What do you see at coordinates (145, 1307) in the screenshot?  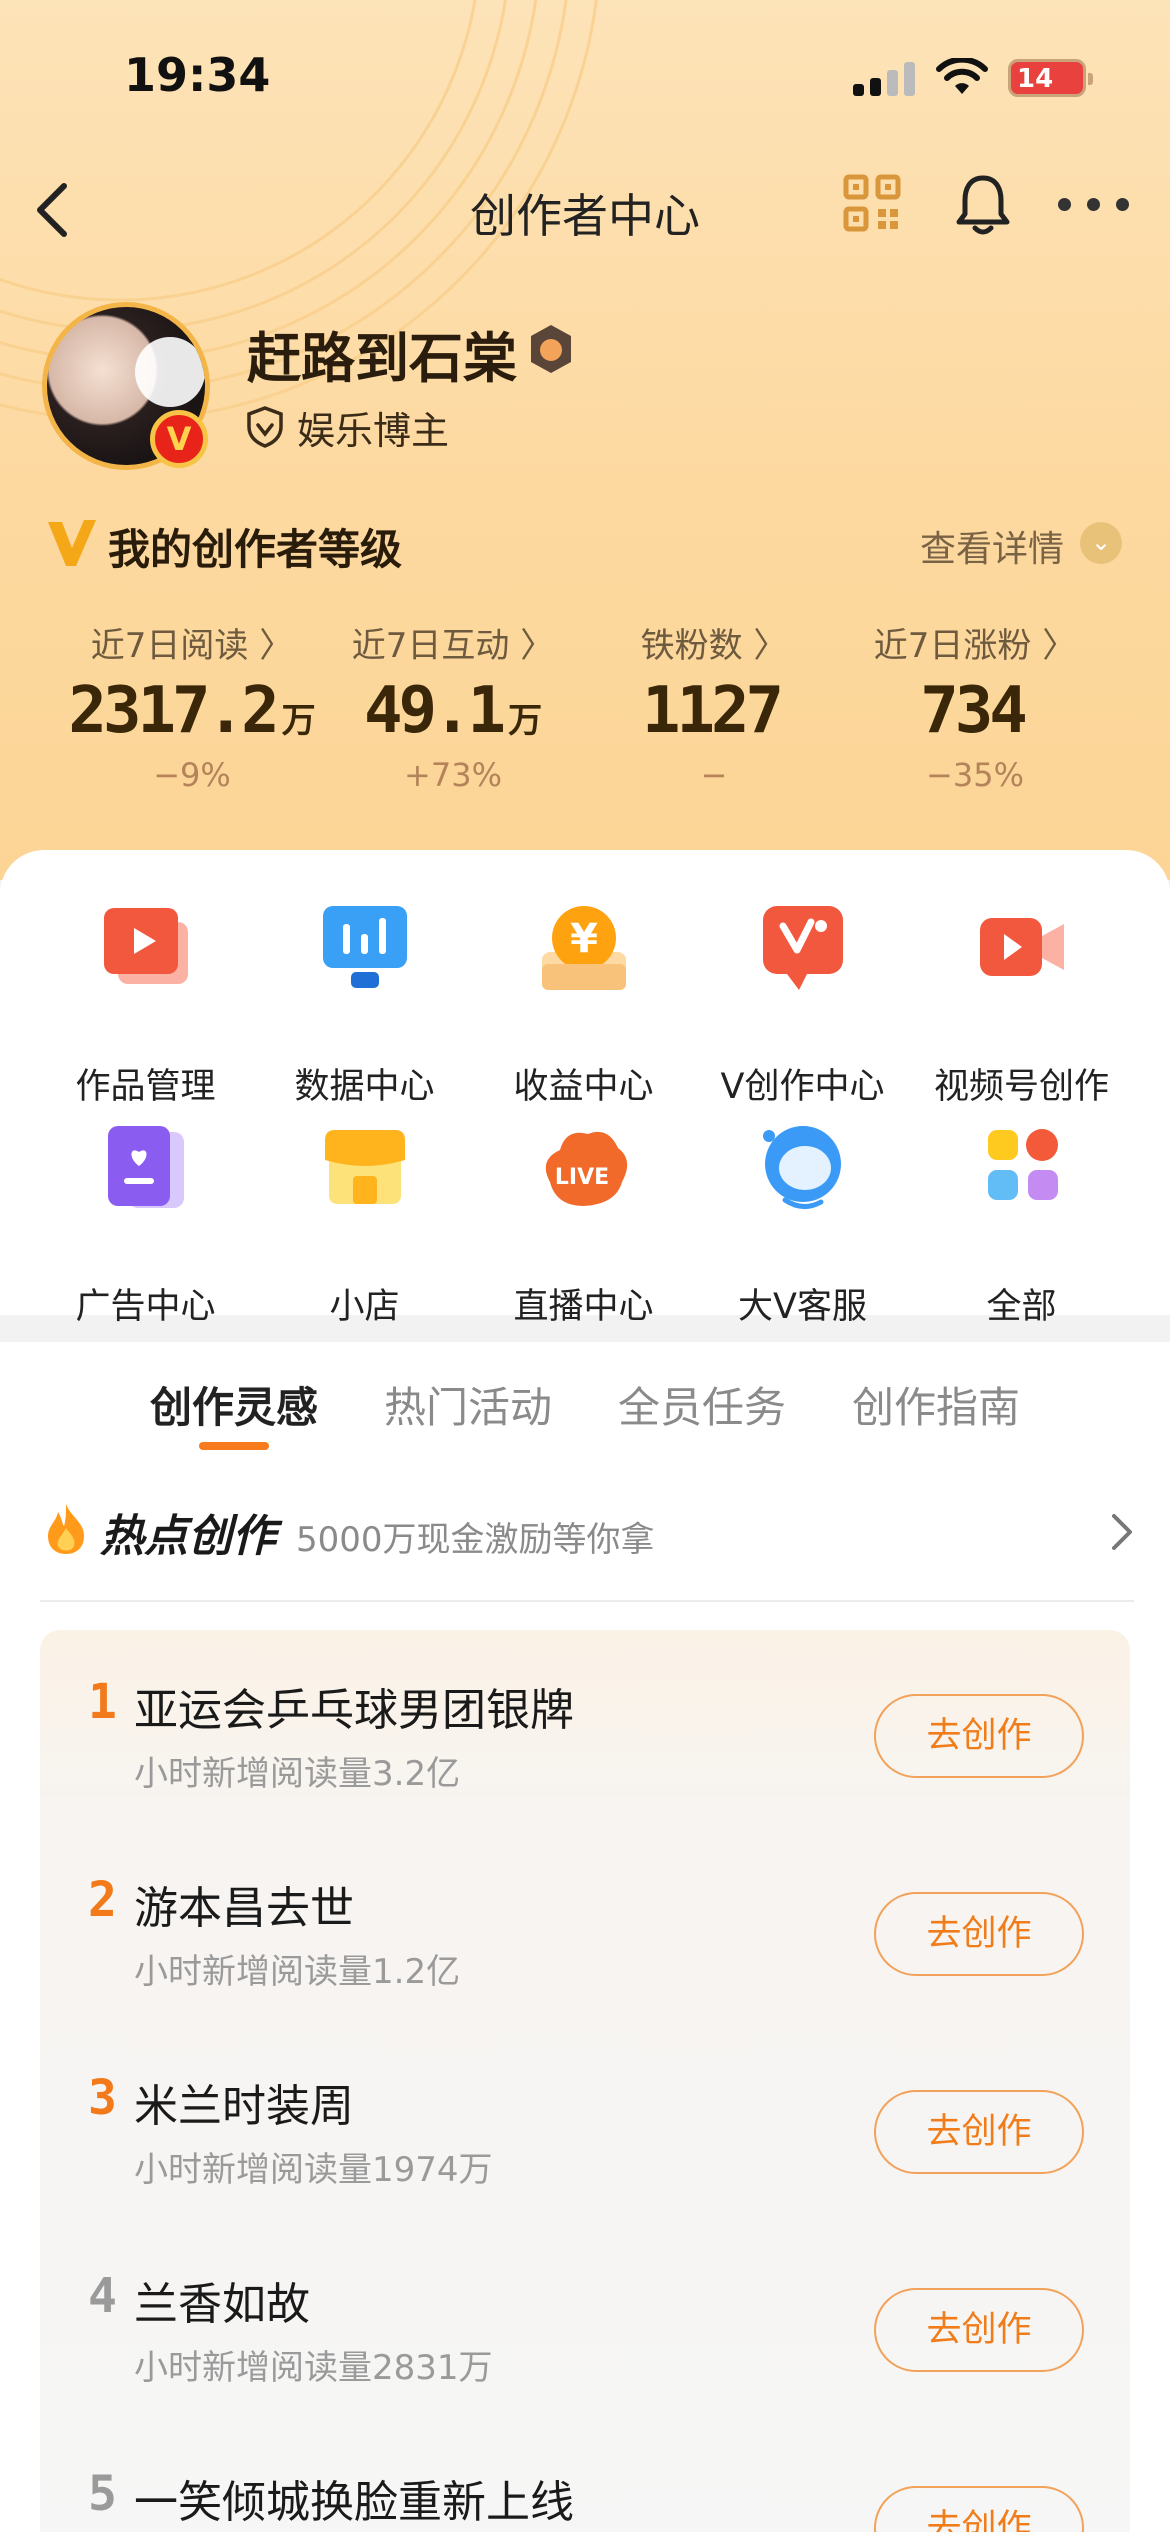 I see `tool-label: 广告中心` at bounding box center [145, 1307].